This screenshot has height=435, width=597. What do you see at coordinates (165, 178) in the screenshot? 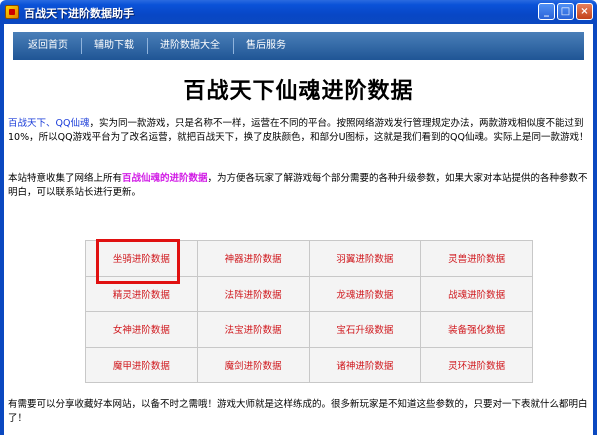
I see `notice-highlight: 百战仙魂的进阶数据` at bounding box center [165, 178].